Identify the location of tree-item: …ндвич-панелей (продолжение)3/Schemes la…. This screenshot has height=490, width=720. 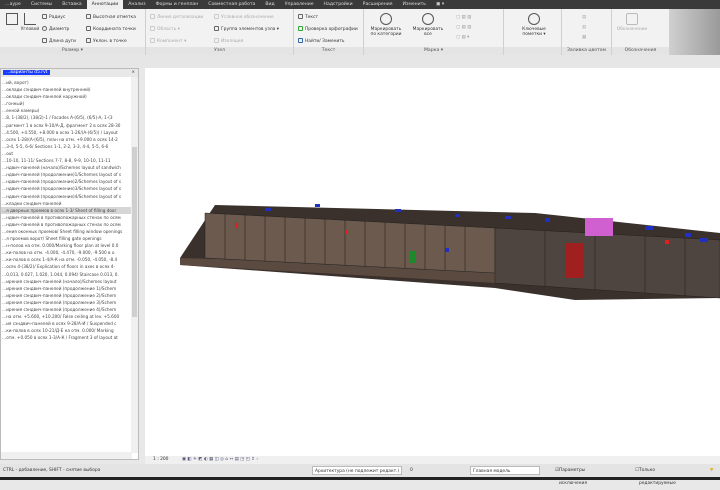
(66, 188).